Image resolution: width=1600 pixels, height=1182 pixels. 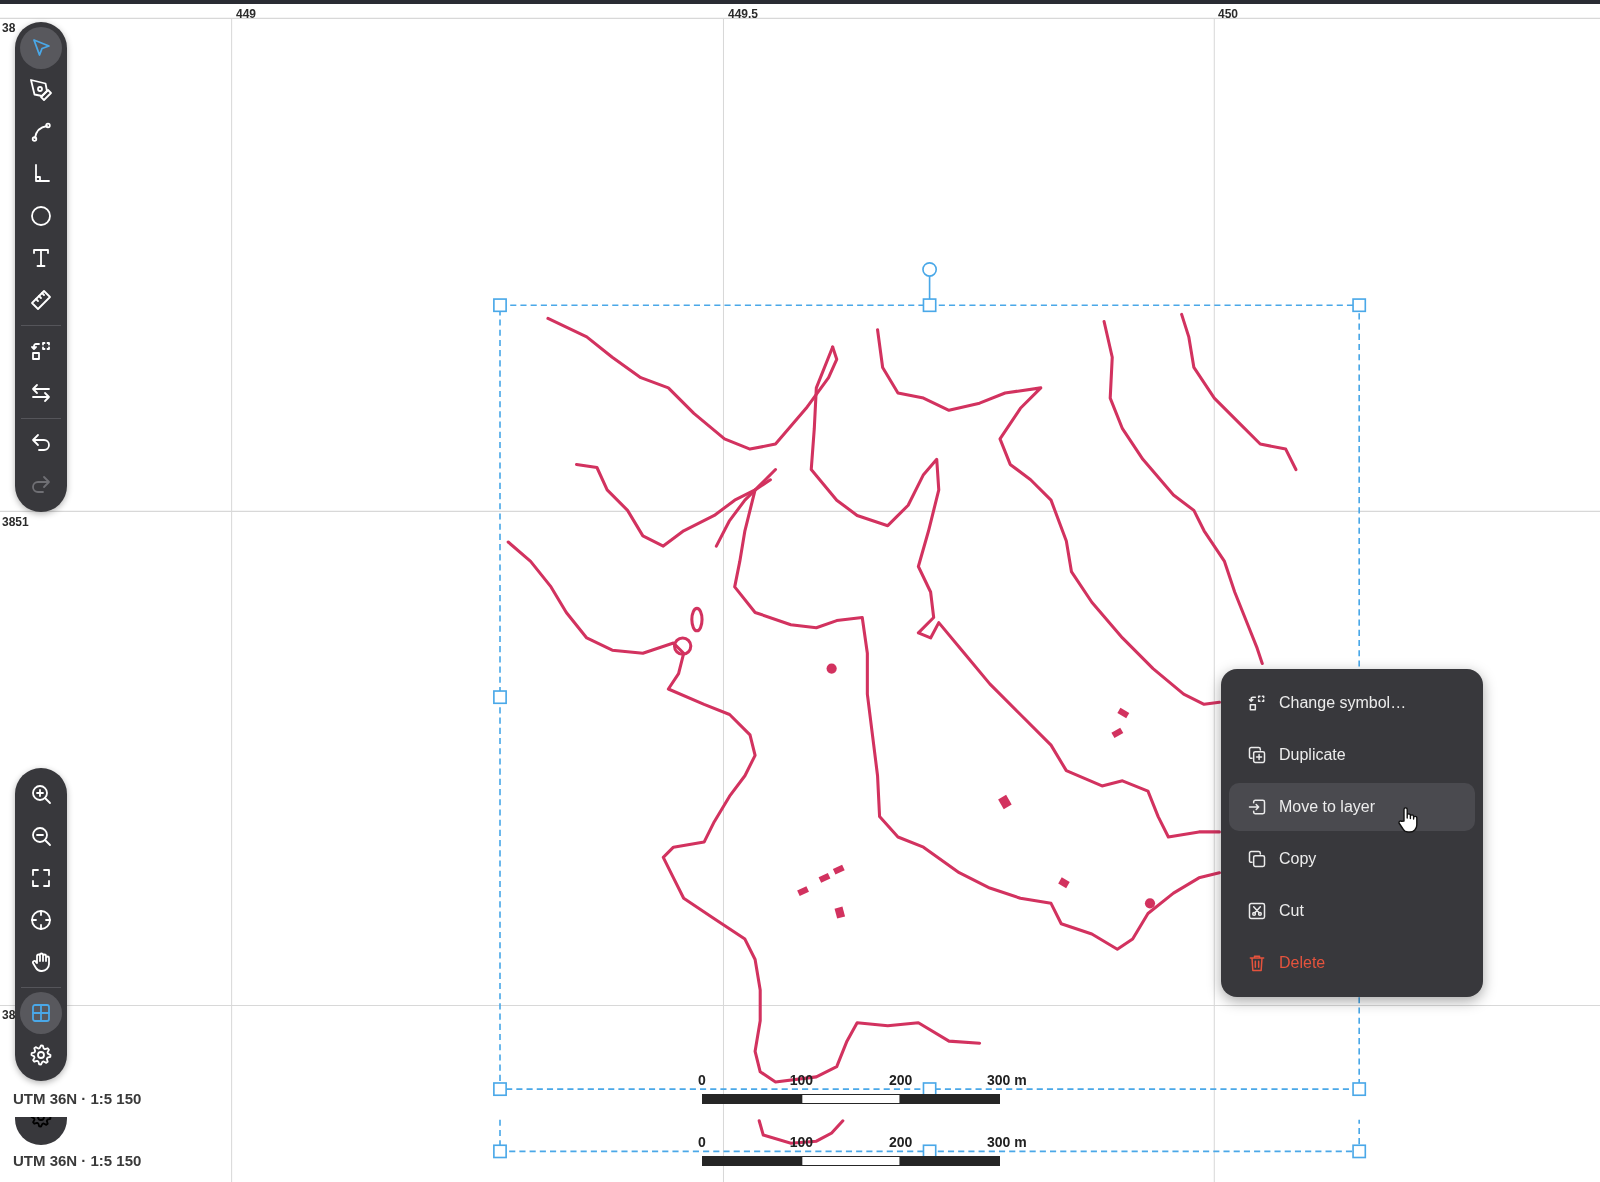 I want to click on copy-icon, so click(x=1257, y=859).